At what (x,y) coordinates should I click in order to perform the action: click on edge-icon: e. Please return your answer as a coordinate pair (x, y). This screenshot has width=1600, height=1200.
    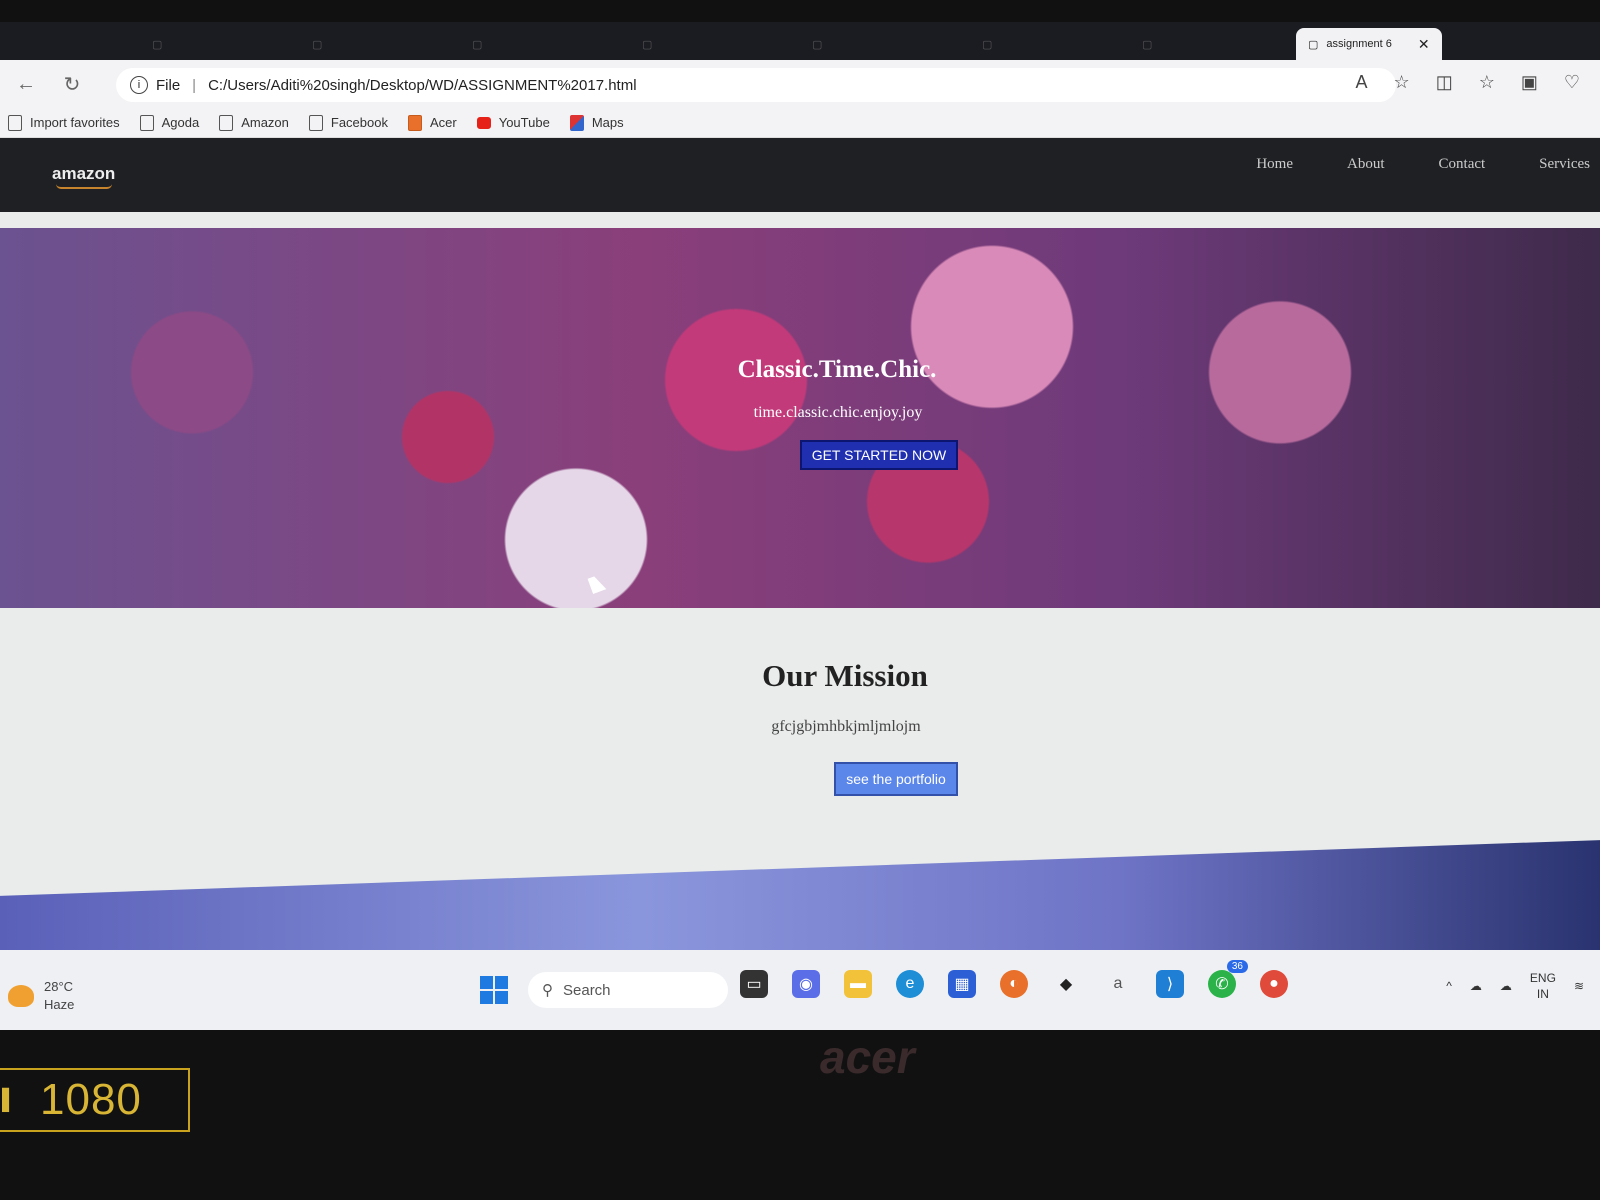
    Looking at the image, I should click on (910, 984).